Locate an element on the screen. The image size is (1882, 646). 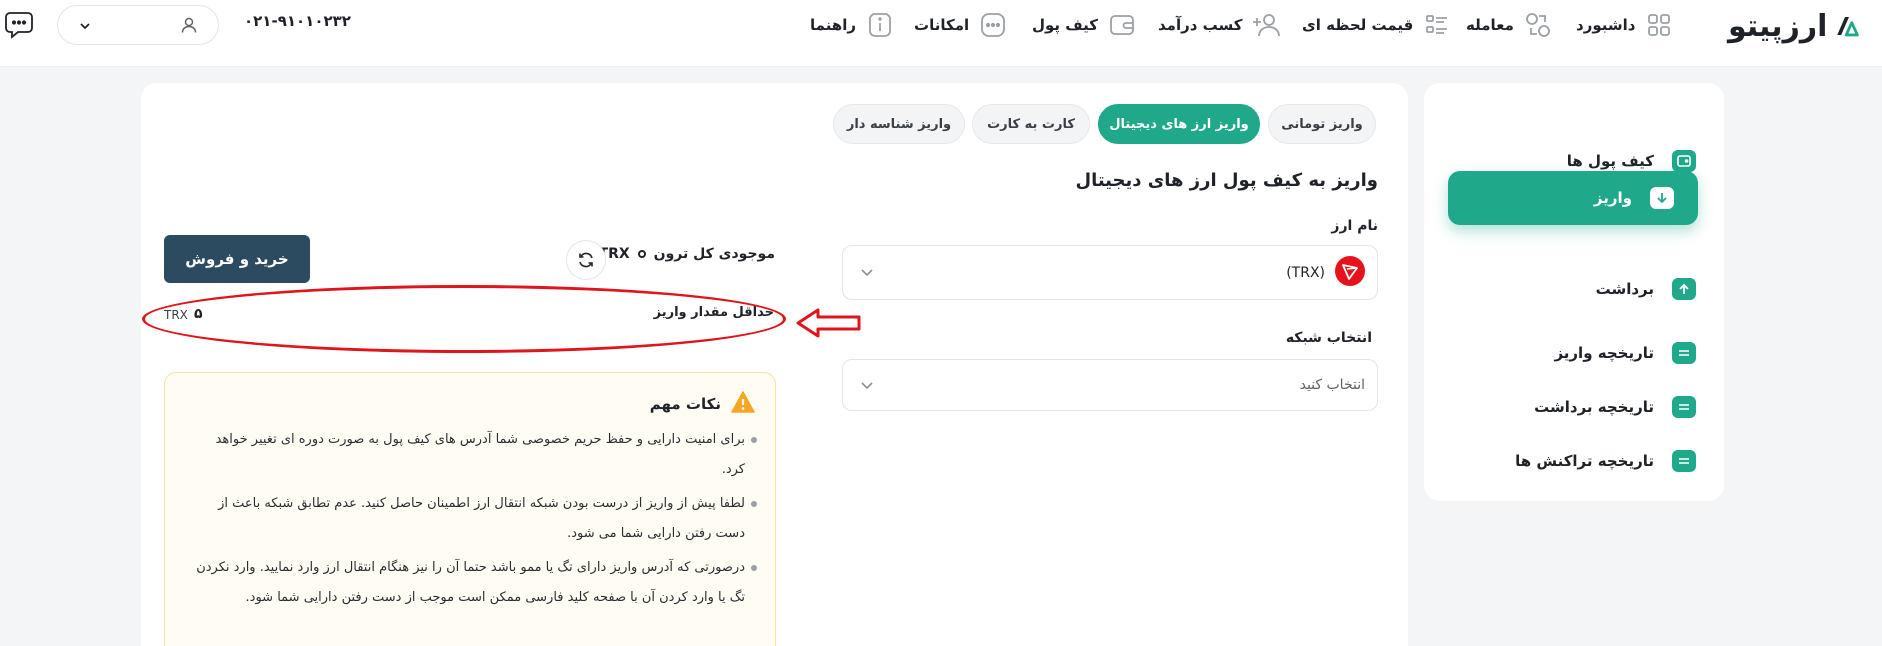
network-placeholder: انتخاب کنید is located at coordinates (1332, 385).